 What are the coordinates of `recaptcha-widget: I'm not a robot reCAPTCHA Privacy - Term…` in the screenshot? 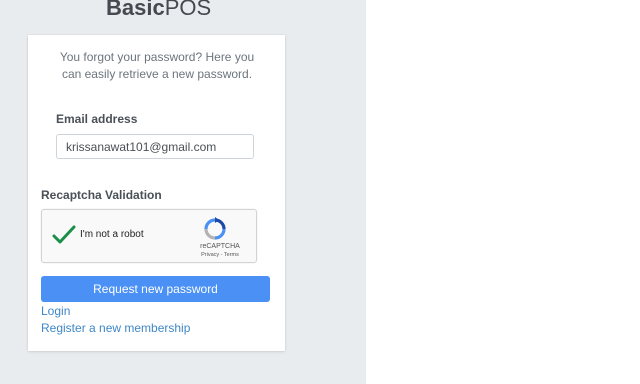 It's located at (149, 236).